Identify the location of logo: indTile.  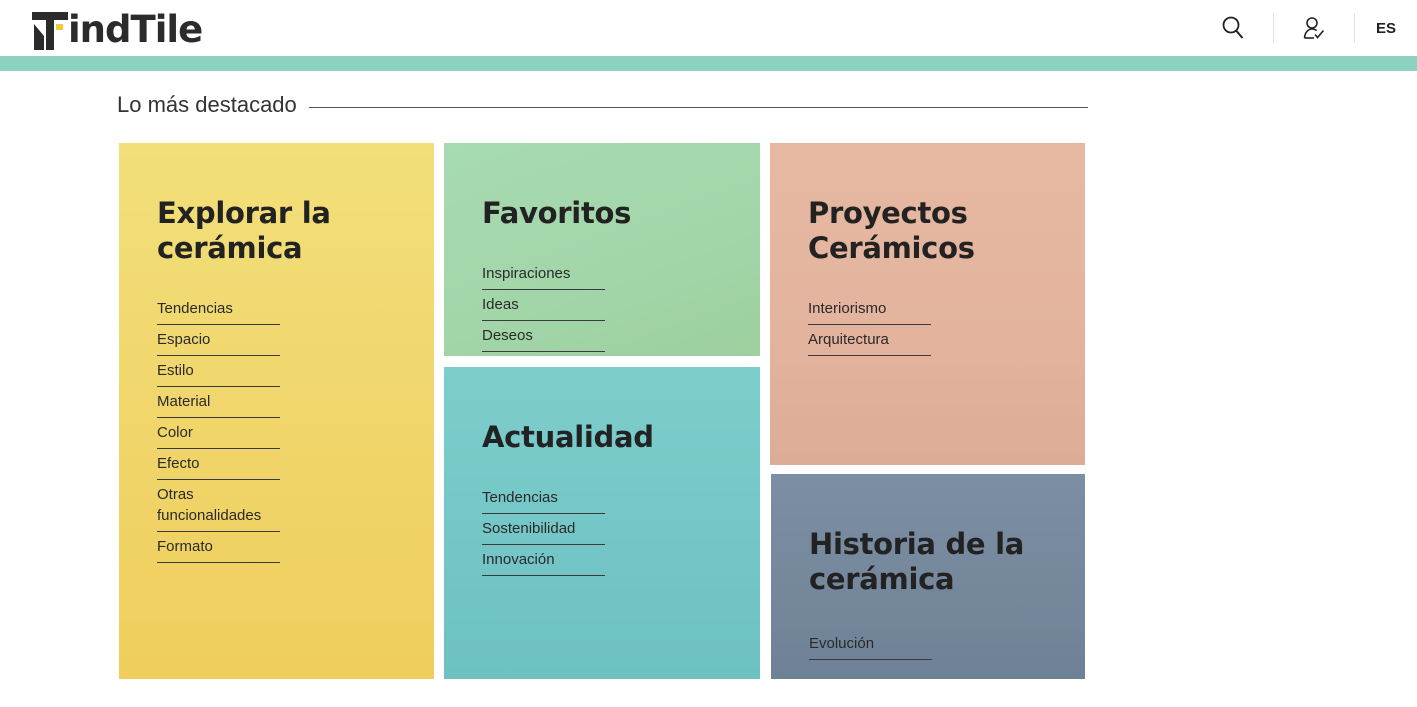
(117, 29).